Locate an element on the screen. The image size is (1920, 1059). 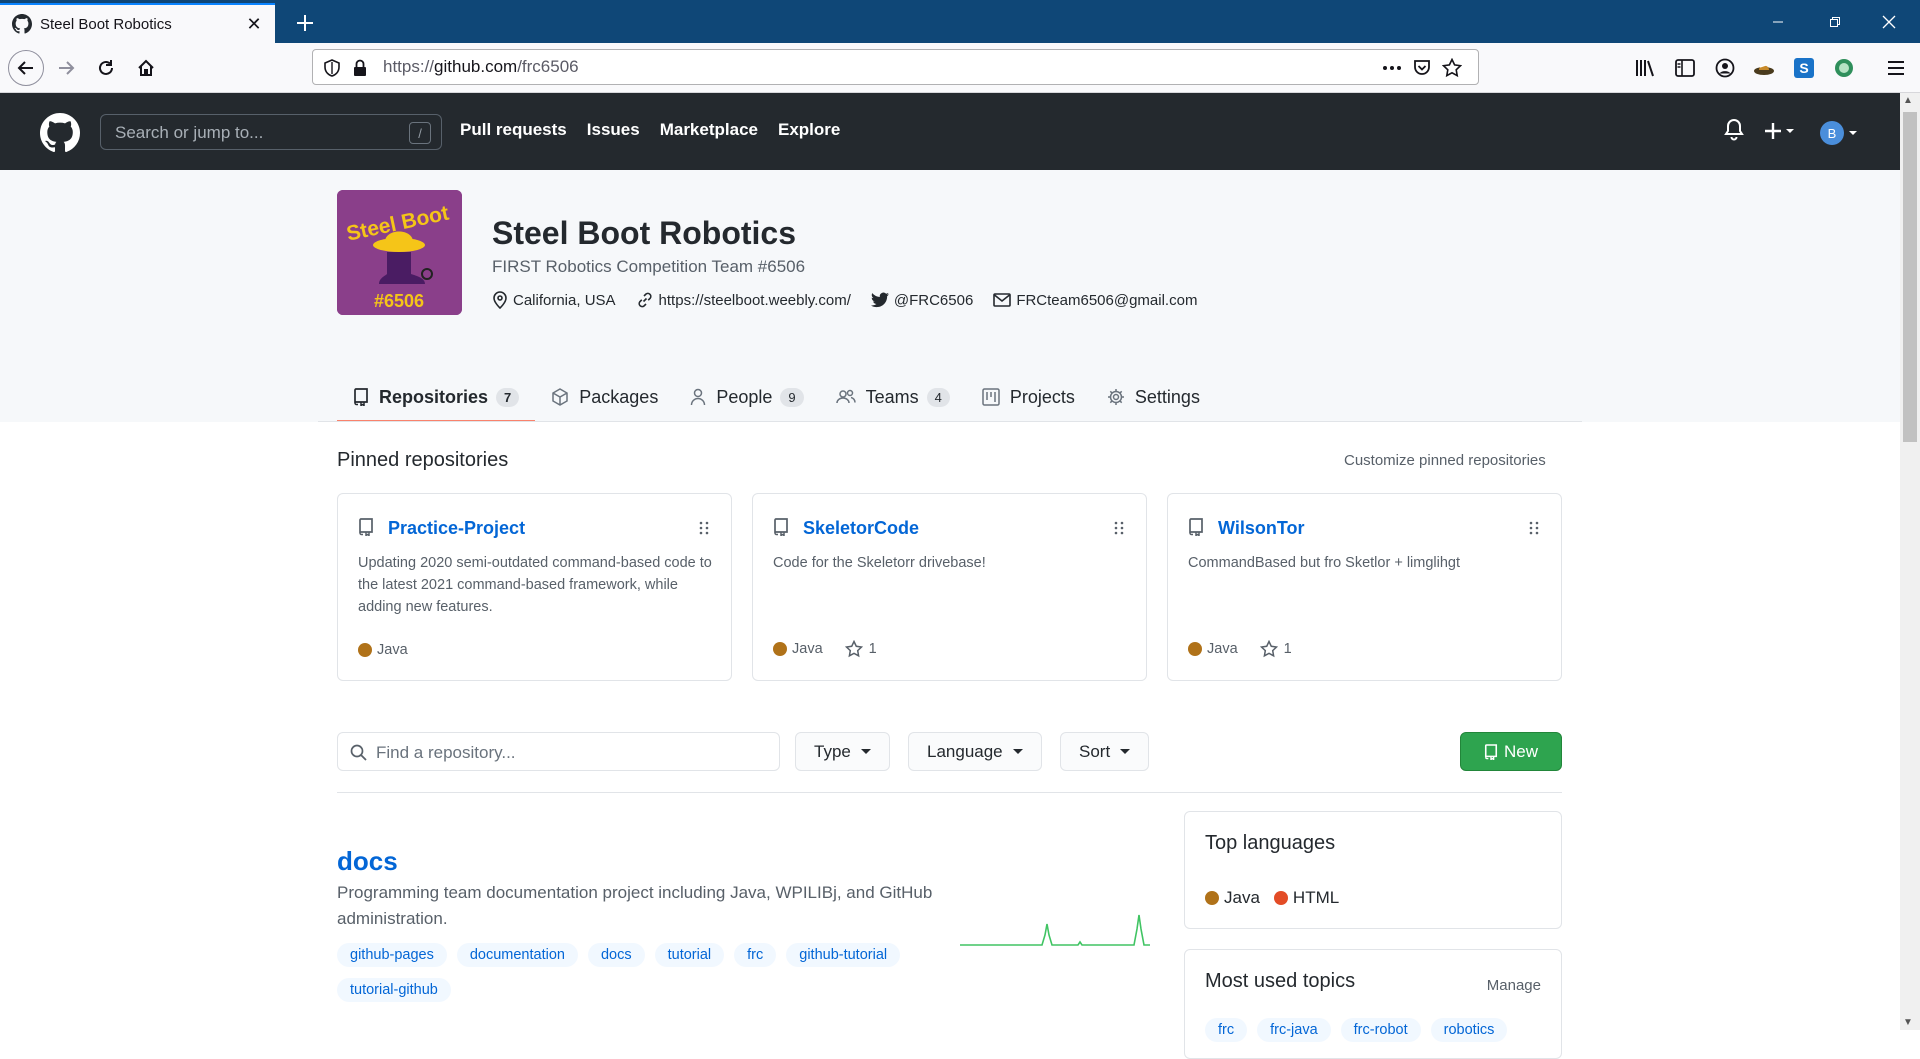
org-twitter: @FRC6506 is located at coordinates (921, 300).